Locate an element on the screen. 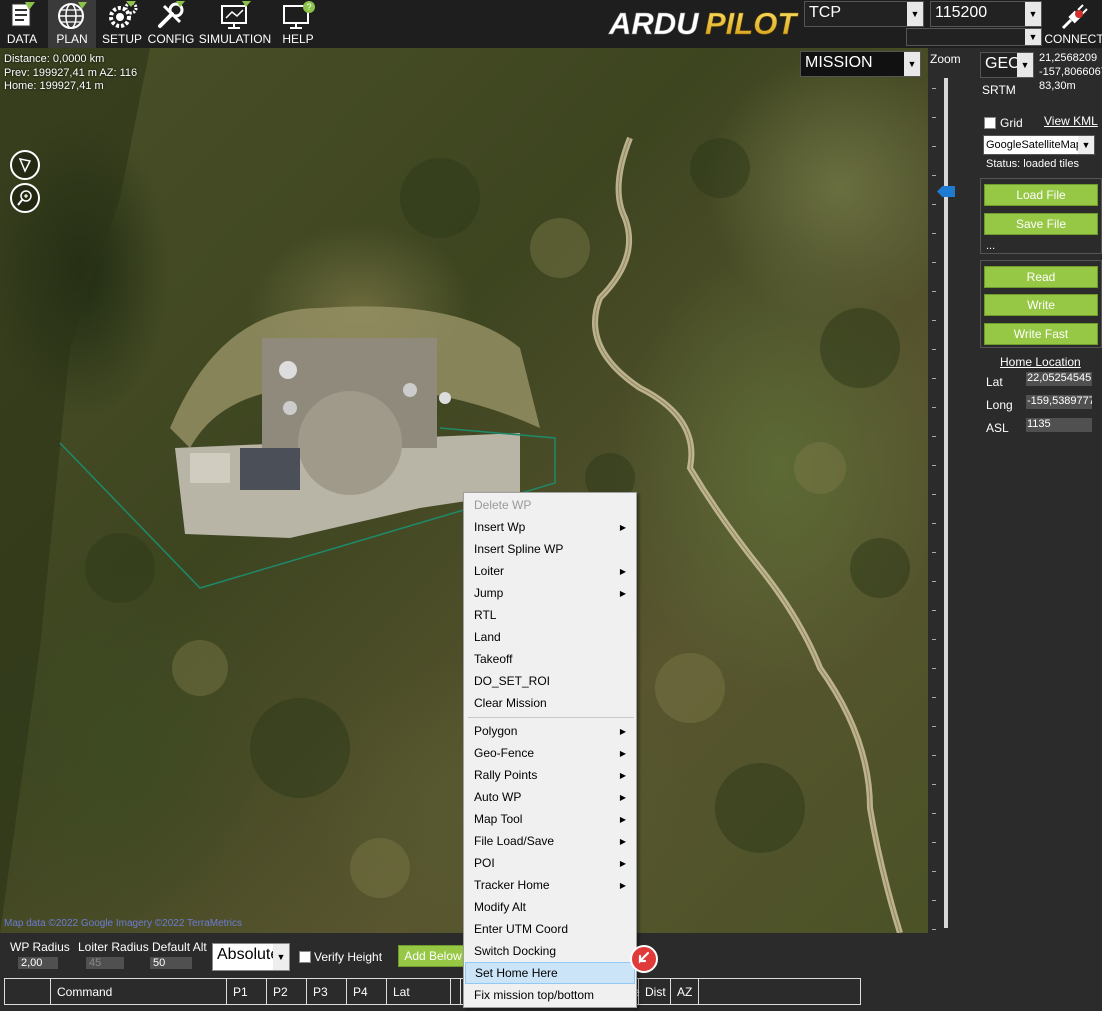  wp-radius-field: 2,00 is located at coordinates (38, 963).